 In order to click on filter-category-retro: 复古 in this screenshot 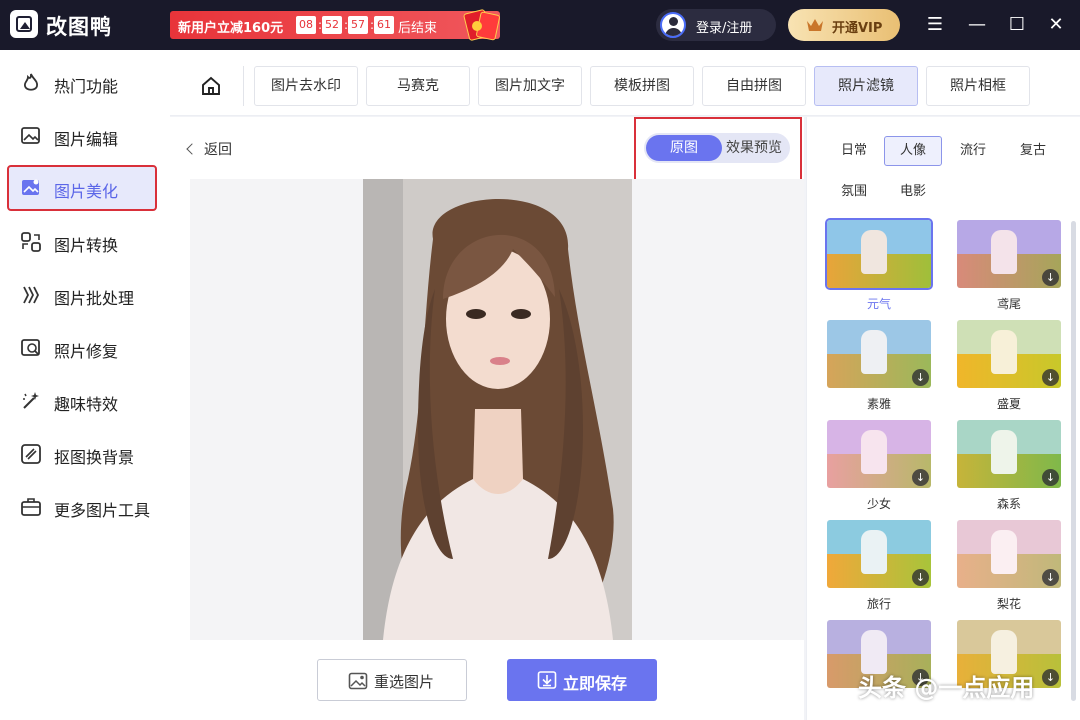, I will do `click(1033, 151)`.